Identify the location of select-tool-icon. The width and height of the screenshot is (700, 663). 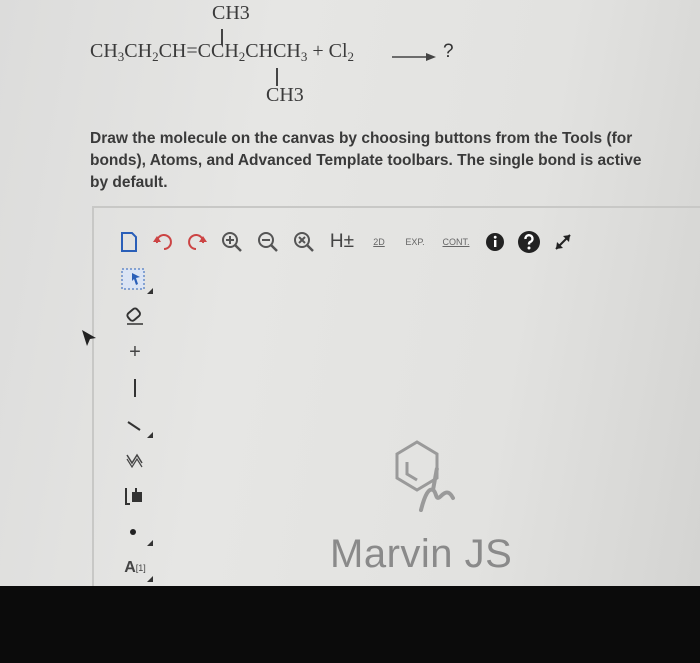
(135, 280).